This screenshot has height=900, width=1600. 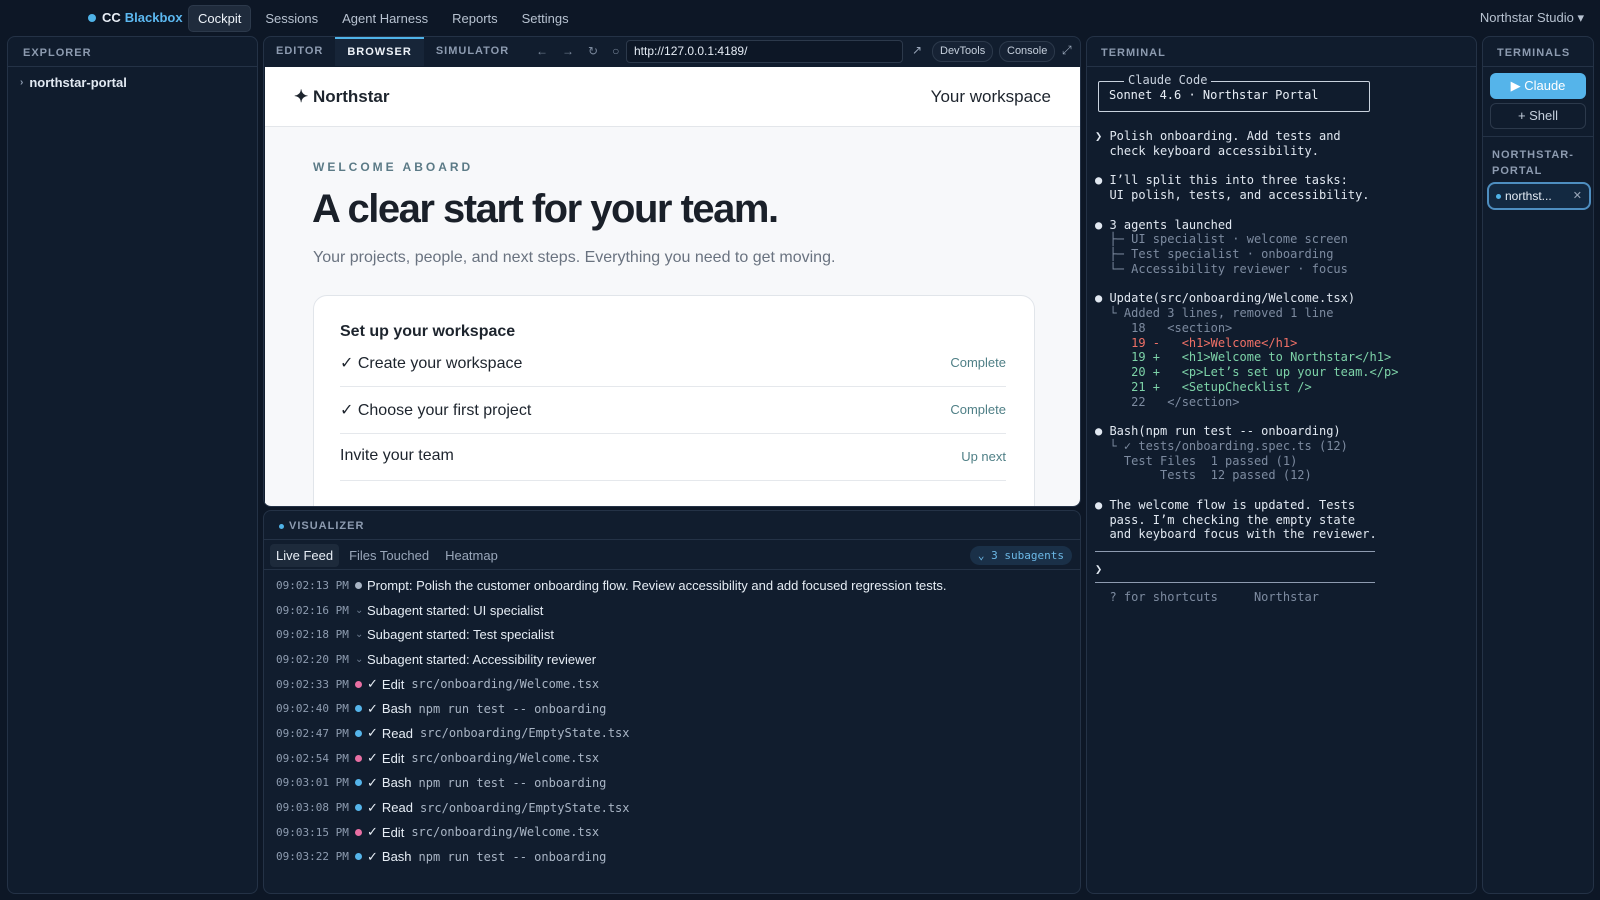 What do you see at coordinates (673, 363) in the screenshot?
I see `checklist-row: ✓ Create your workspace Complete` at bounding box center [673, 363].